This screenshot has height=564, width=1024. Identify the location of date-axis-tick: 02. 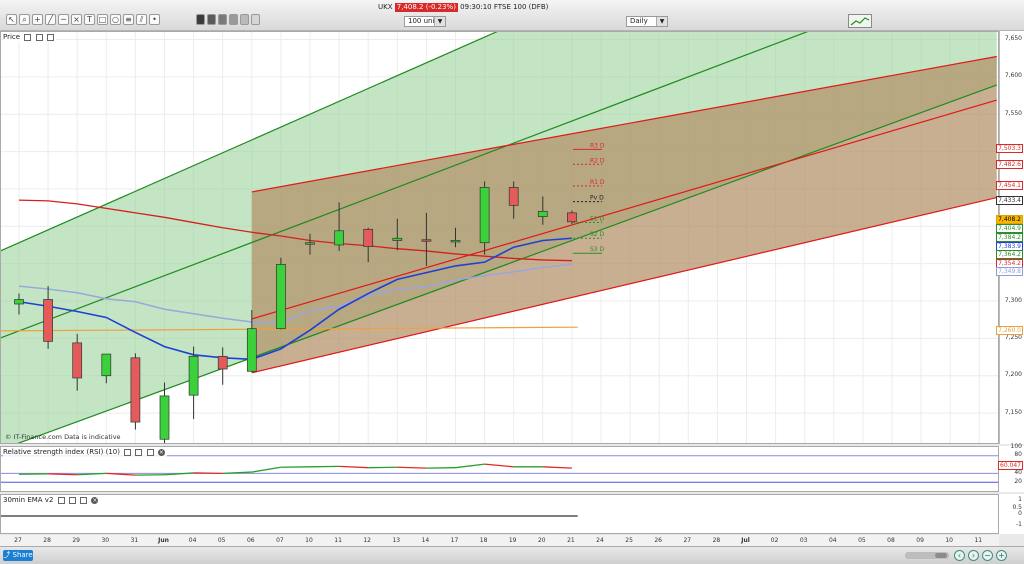
(774, 540).